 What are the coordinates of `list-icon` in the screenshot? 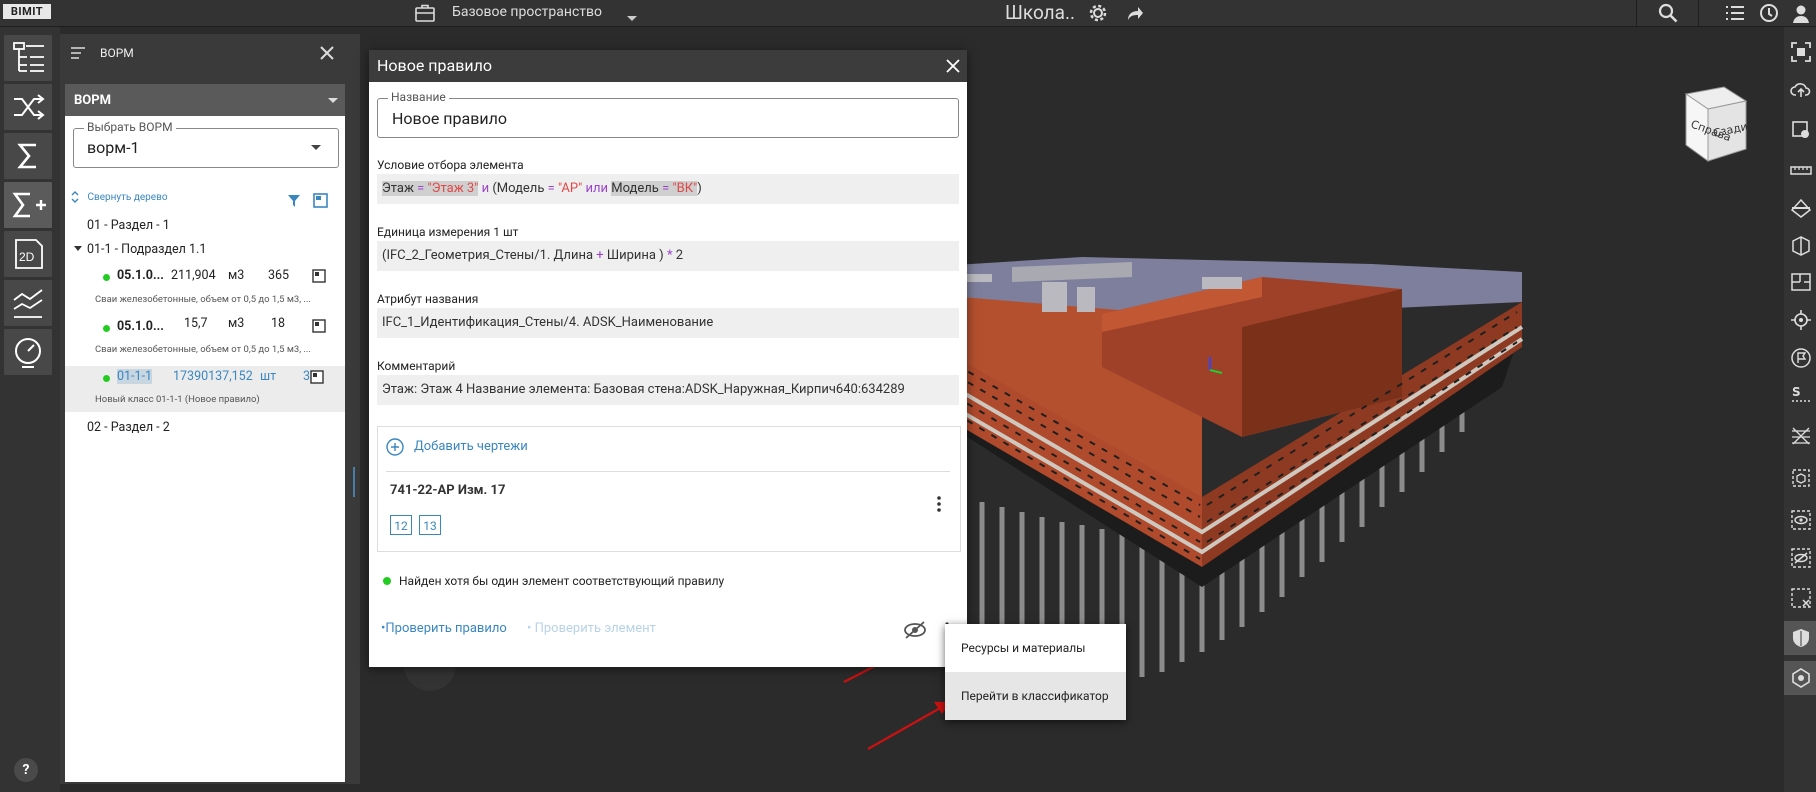 It's located at (1735, 15).